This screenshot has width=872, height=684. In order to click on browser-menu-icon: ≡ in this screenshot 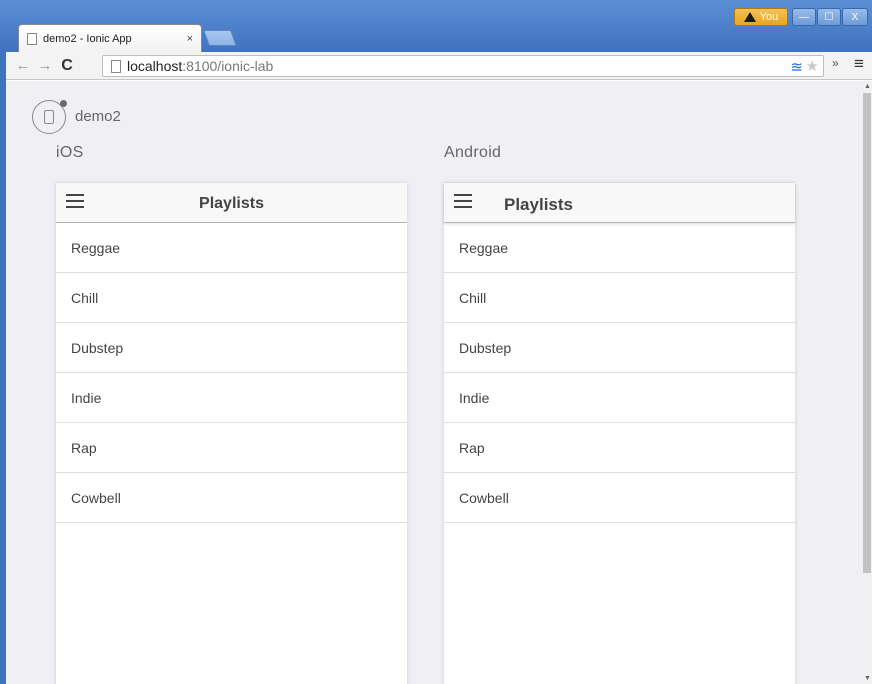, I will do `click(859, 64)`.